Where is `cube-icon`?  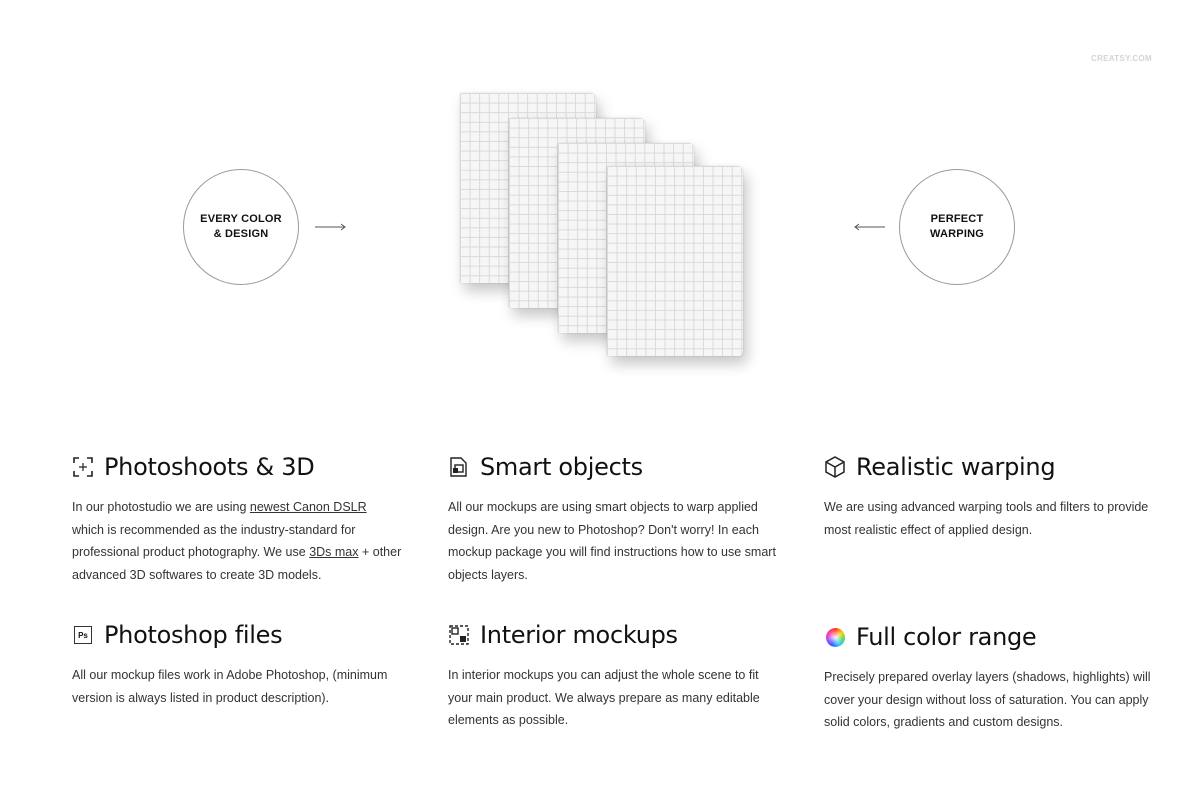 cube-icon is located at coordinates (835, 467).